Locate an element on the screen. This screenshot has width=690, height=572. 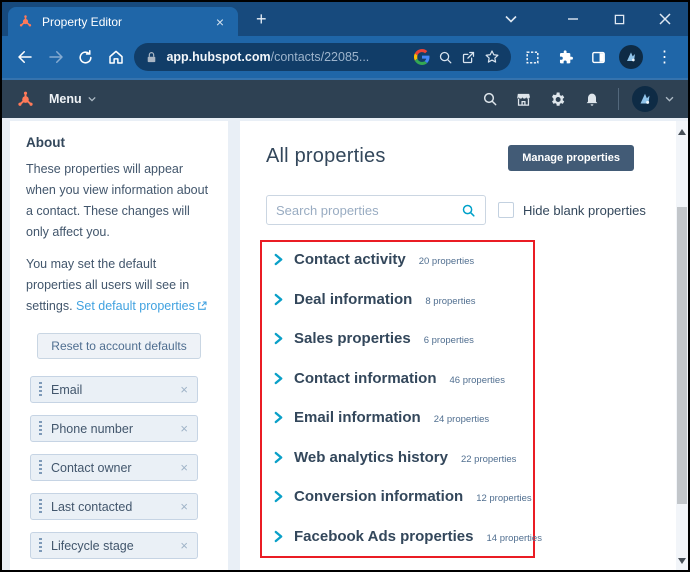
browser-tab: Property Editor × is located at coordinates (123, 21).